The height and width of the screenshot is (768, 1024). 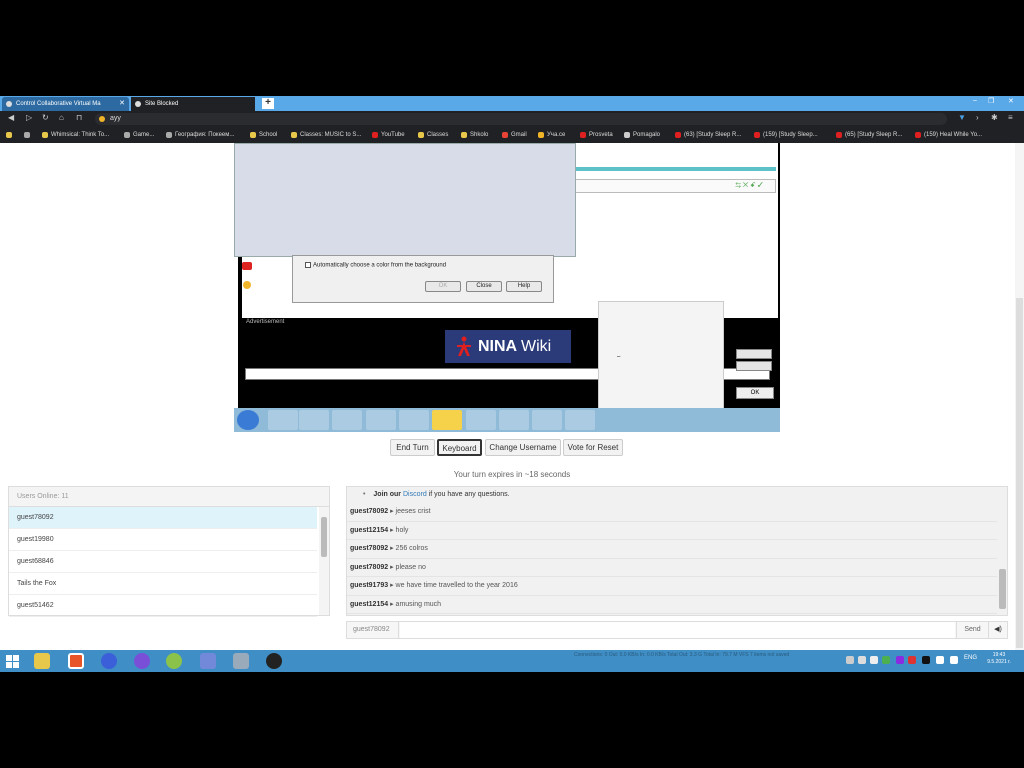 I want to click on forward-icon: ▷, so click(x=29, y=117).